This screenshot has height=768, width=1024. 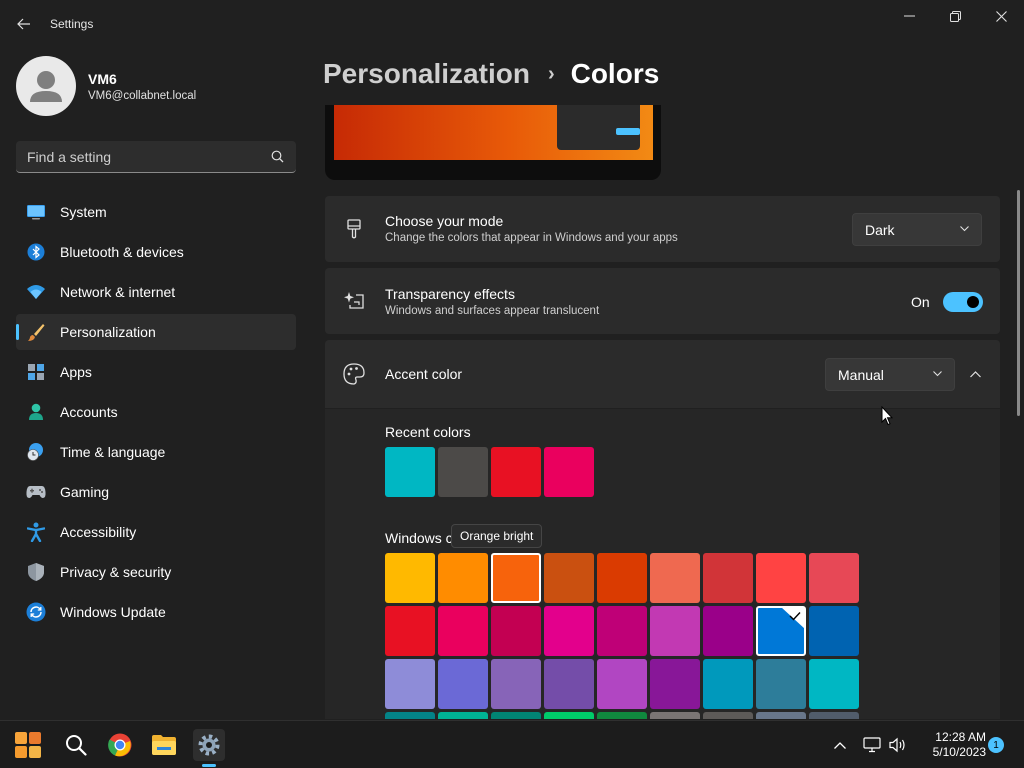 What do you see at coordinates (36, 452) in the screenshot?
I see `clock-globe-icon` at bounding box center [36, 452].